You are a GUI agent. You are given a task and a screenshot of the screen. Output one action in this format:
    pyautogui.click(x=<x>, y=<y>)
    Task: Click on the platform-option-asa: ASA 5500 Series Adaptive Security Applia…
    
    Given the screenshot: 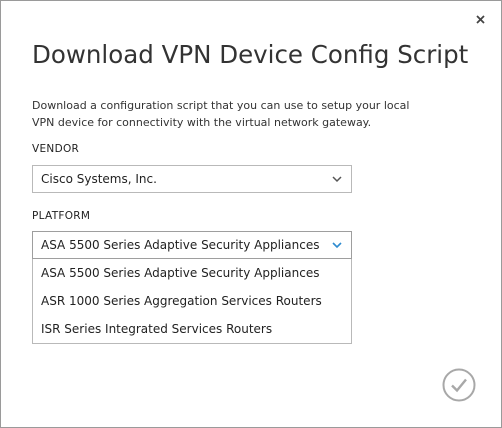 What is the action you would take?
    pyautogui.click(x=192, y=273)
    